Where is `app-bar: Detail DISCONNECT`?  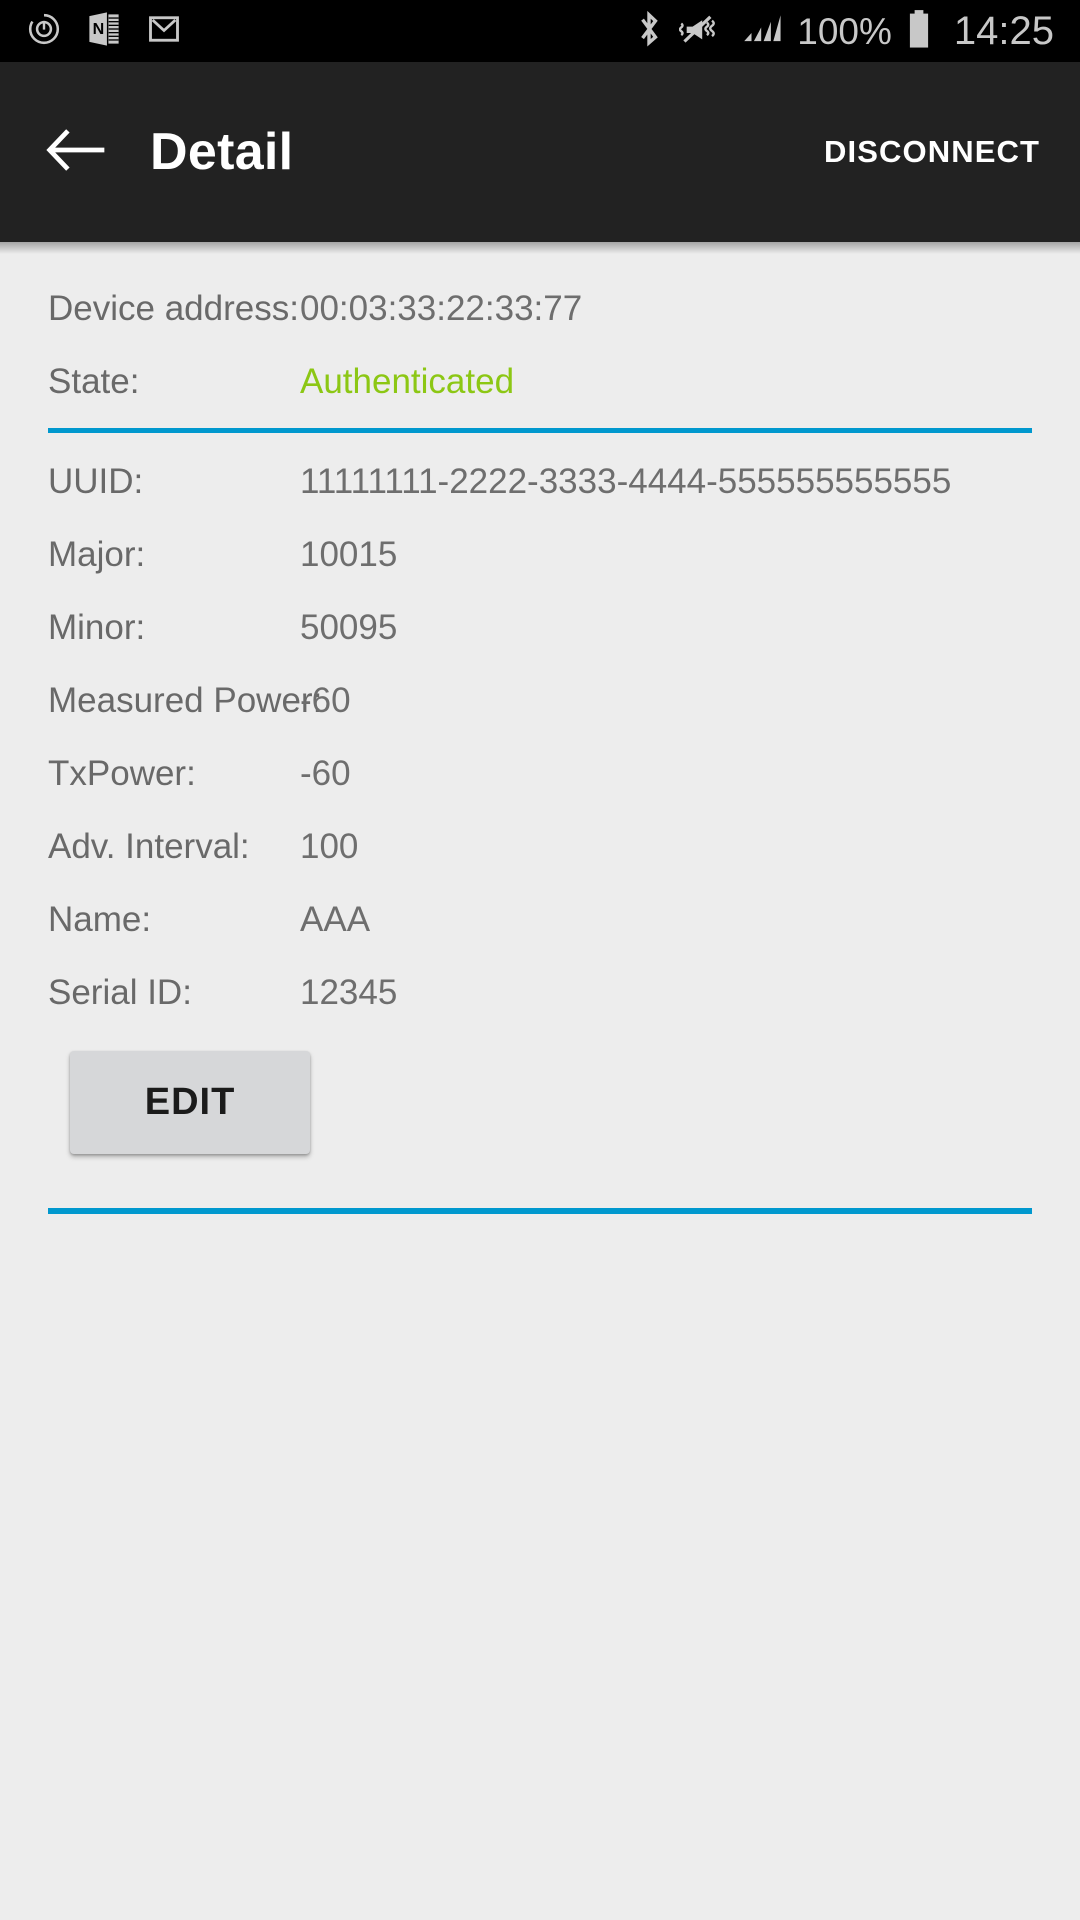 app-bar: Detail DISCONNECT is located at coordinates (540, 152).